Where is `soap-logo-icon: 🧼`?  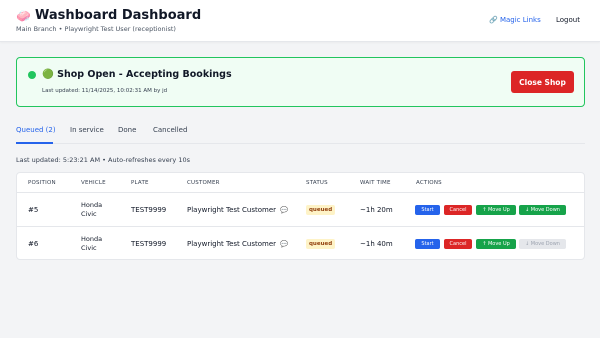
soap-logo-icon: 🧼 is located at coordinates (23, 15).